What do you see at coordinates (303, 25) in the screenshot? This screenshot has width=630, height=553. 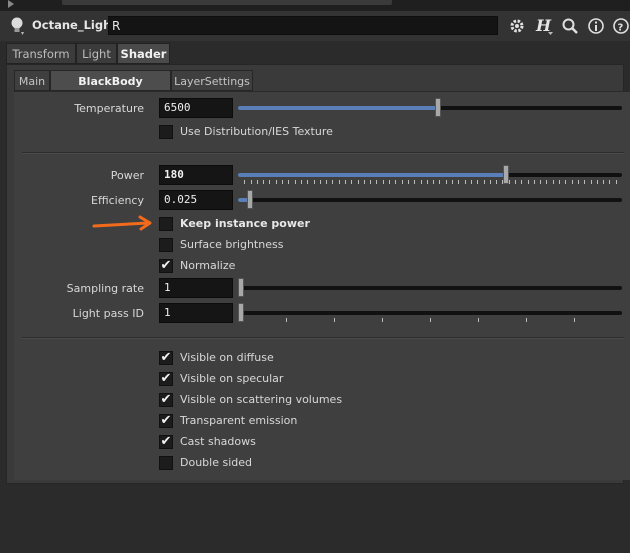 I see `node-name-field: R` at bounding box center [303, 25].